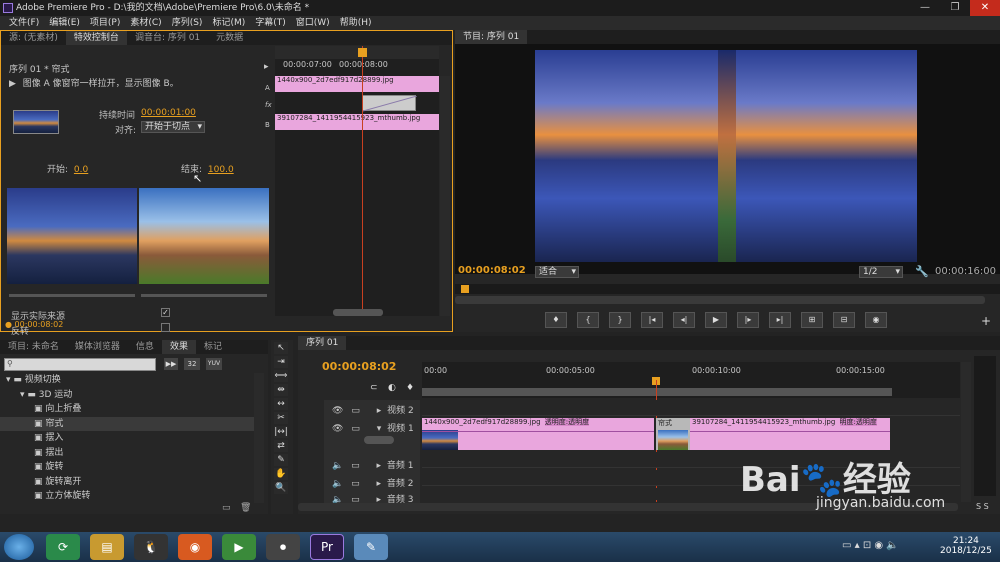 Image resolution: width=1000 pixels, height=562 pixels. What do you see at coordinates (127, 482) in the screenshot?
I see `effects-tree-item: ▣ 旋转离开` at bounding box center [127, 482].